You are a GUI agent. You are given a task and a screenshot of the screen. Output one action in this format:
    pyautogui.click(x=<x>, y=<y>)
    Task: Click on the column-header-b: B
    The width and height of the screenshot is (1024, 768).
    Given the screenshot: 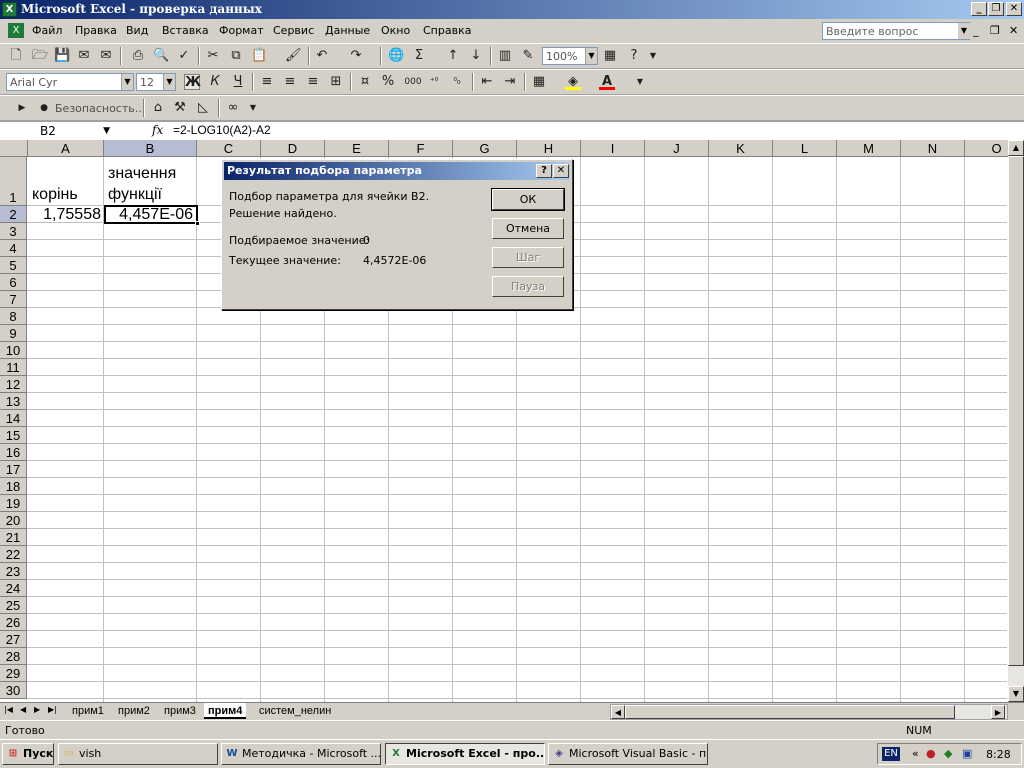 What is the action you would take?
    pyautogui.click(x=150, y=148)
    